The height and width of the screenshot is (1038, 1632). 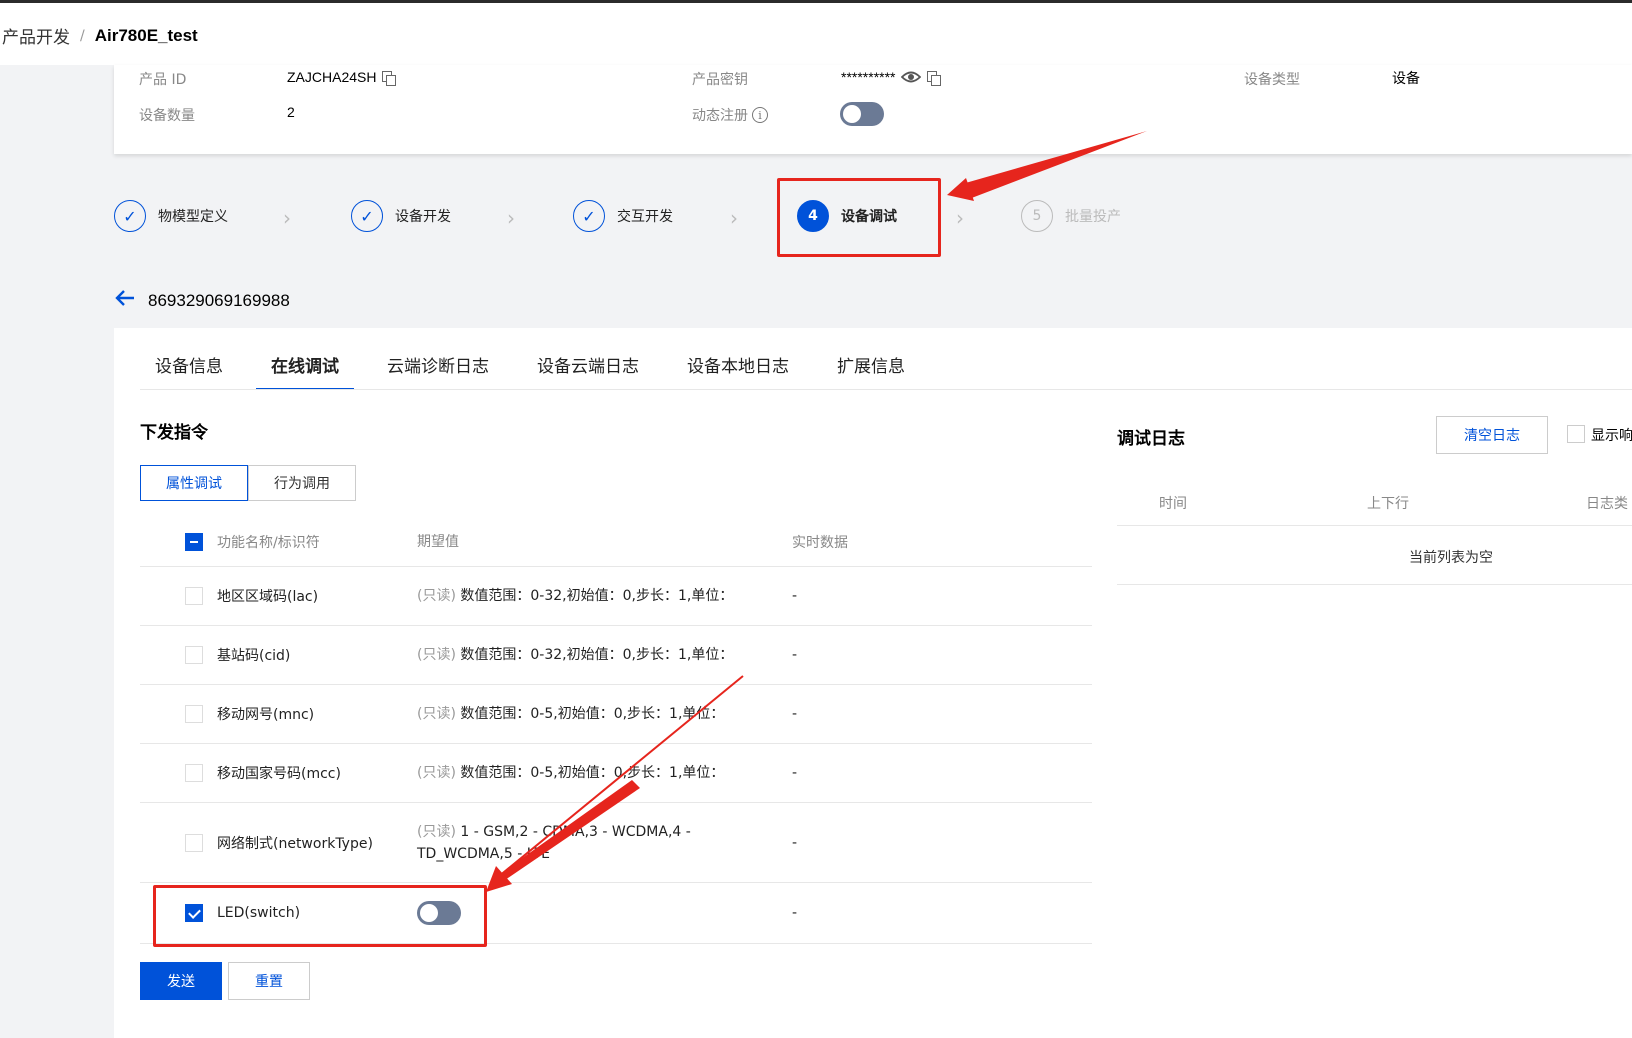 What do you see at coordinates (1272, 80) in the screenshot?
I see `device-type-label: 设备类型` at bounding box center [1272, 80].